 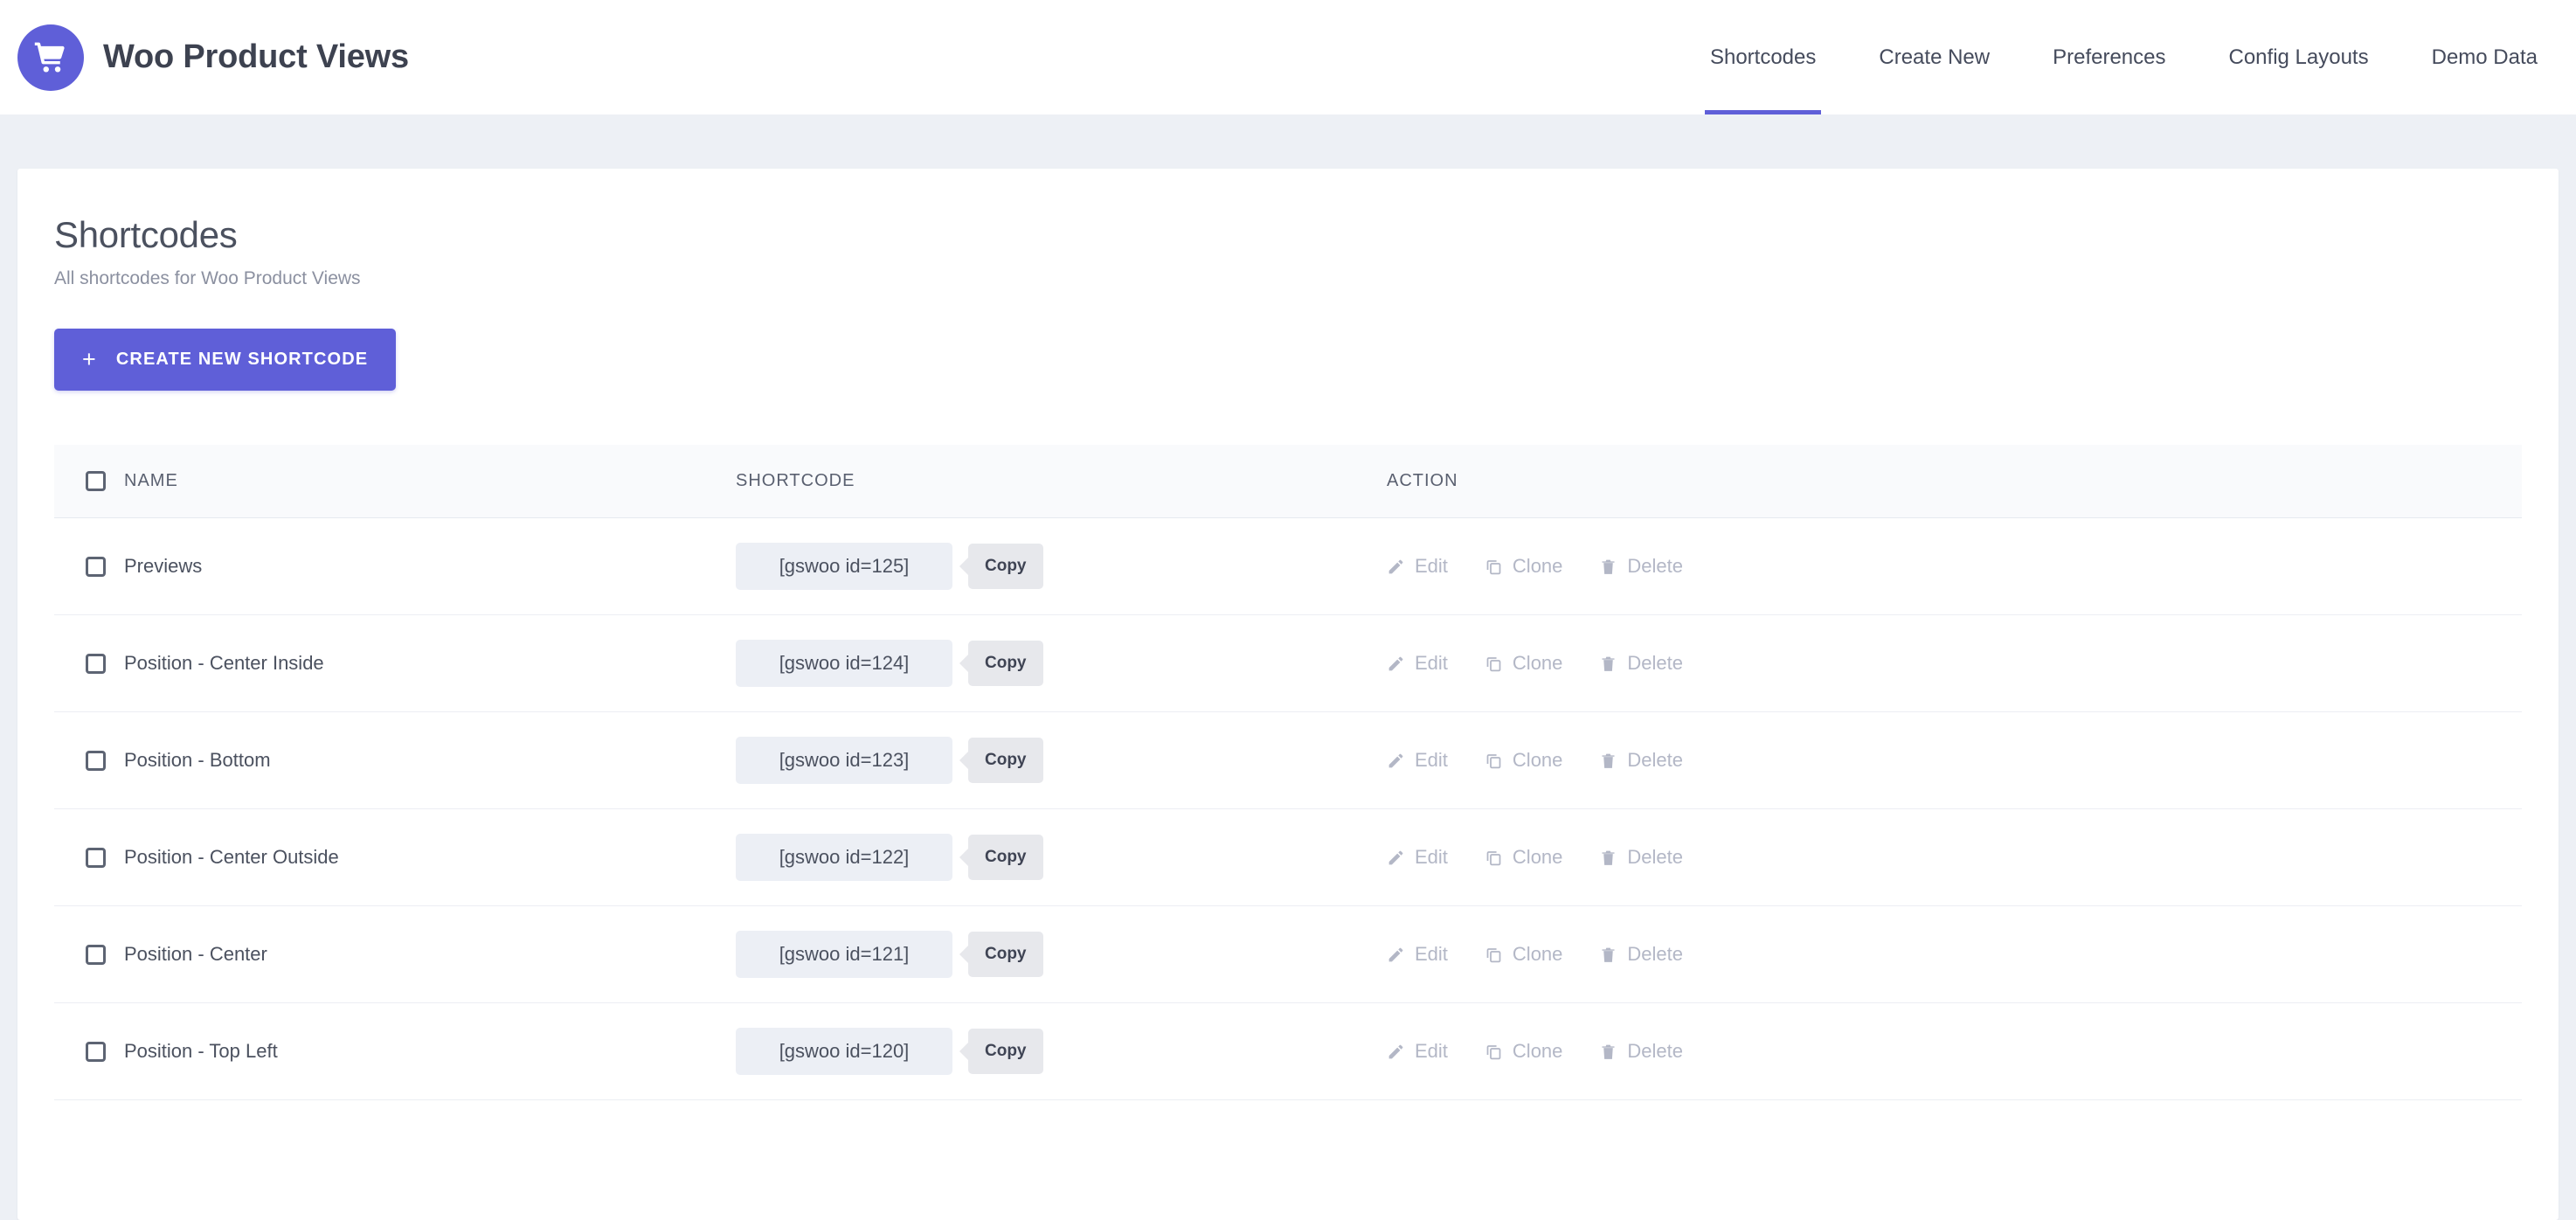 I want to click on row-shortcode-cell: [gswoo id=121] Copy, so click(x=1061, y=954).